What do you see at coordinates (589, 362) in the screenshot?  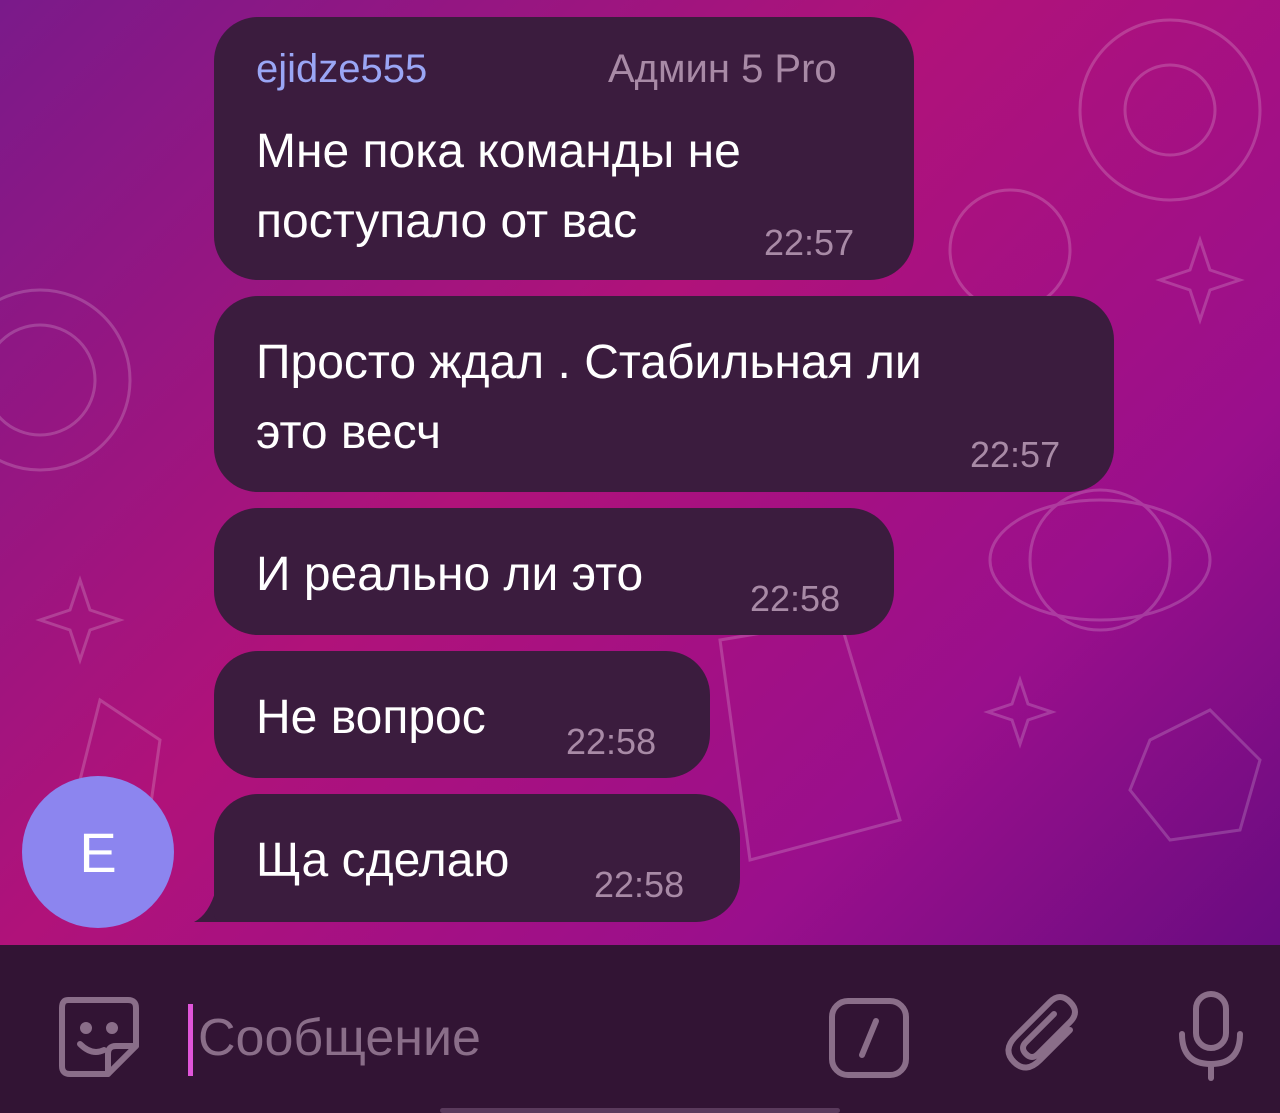 I see `message-text-line: Просто ждал . Стабильная ли` at bounding box center [589, 362].